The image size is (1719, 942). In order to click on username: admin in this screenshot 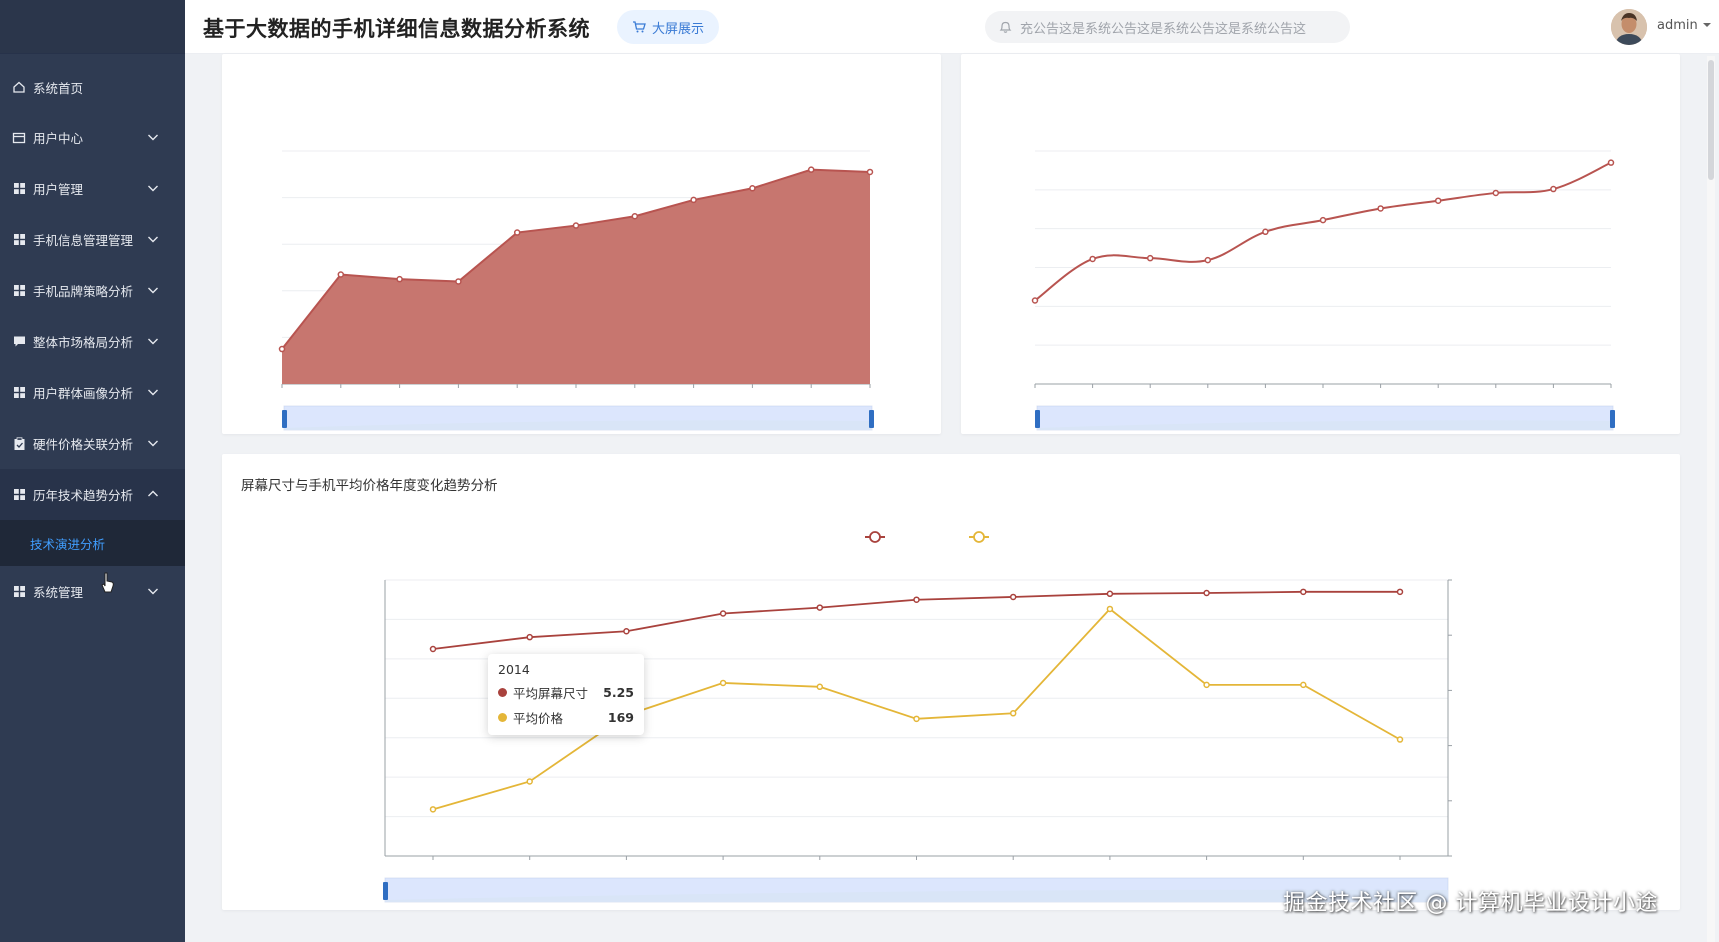, I will do `click(1677, 25)`.